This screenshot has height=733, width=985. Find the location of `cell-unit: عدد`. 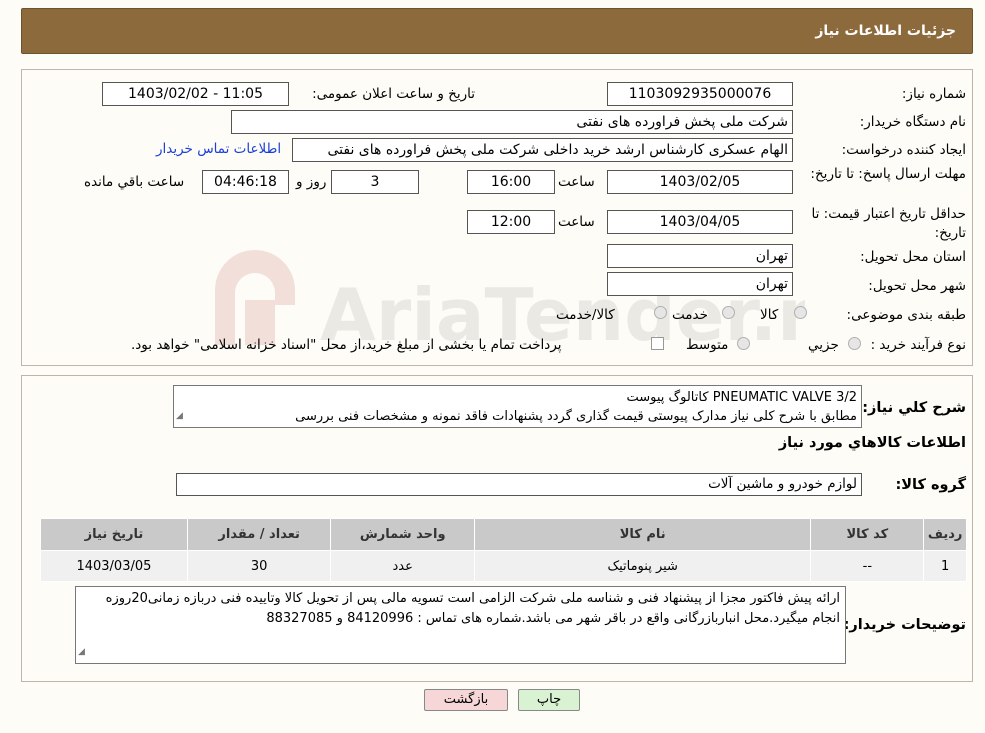

cell-unit: عدد is located at coordinates (402, 566).